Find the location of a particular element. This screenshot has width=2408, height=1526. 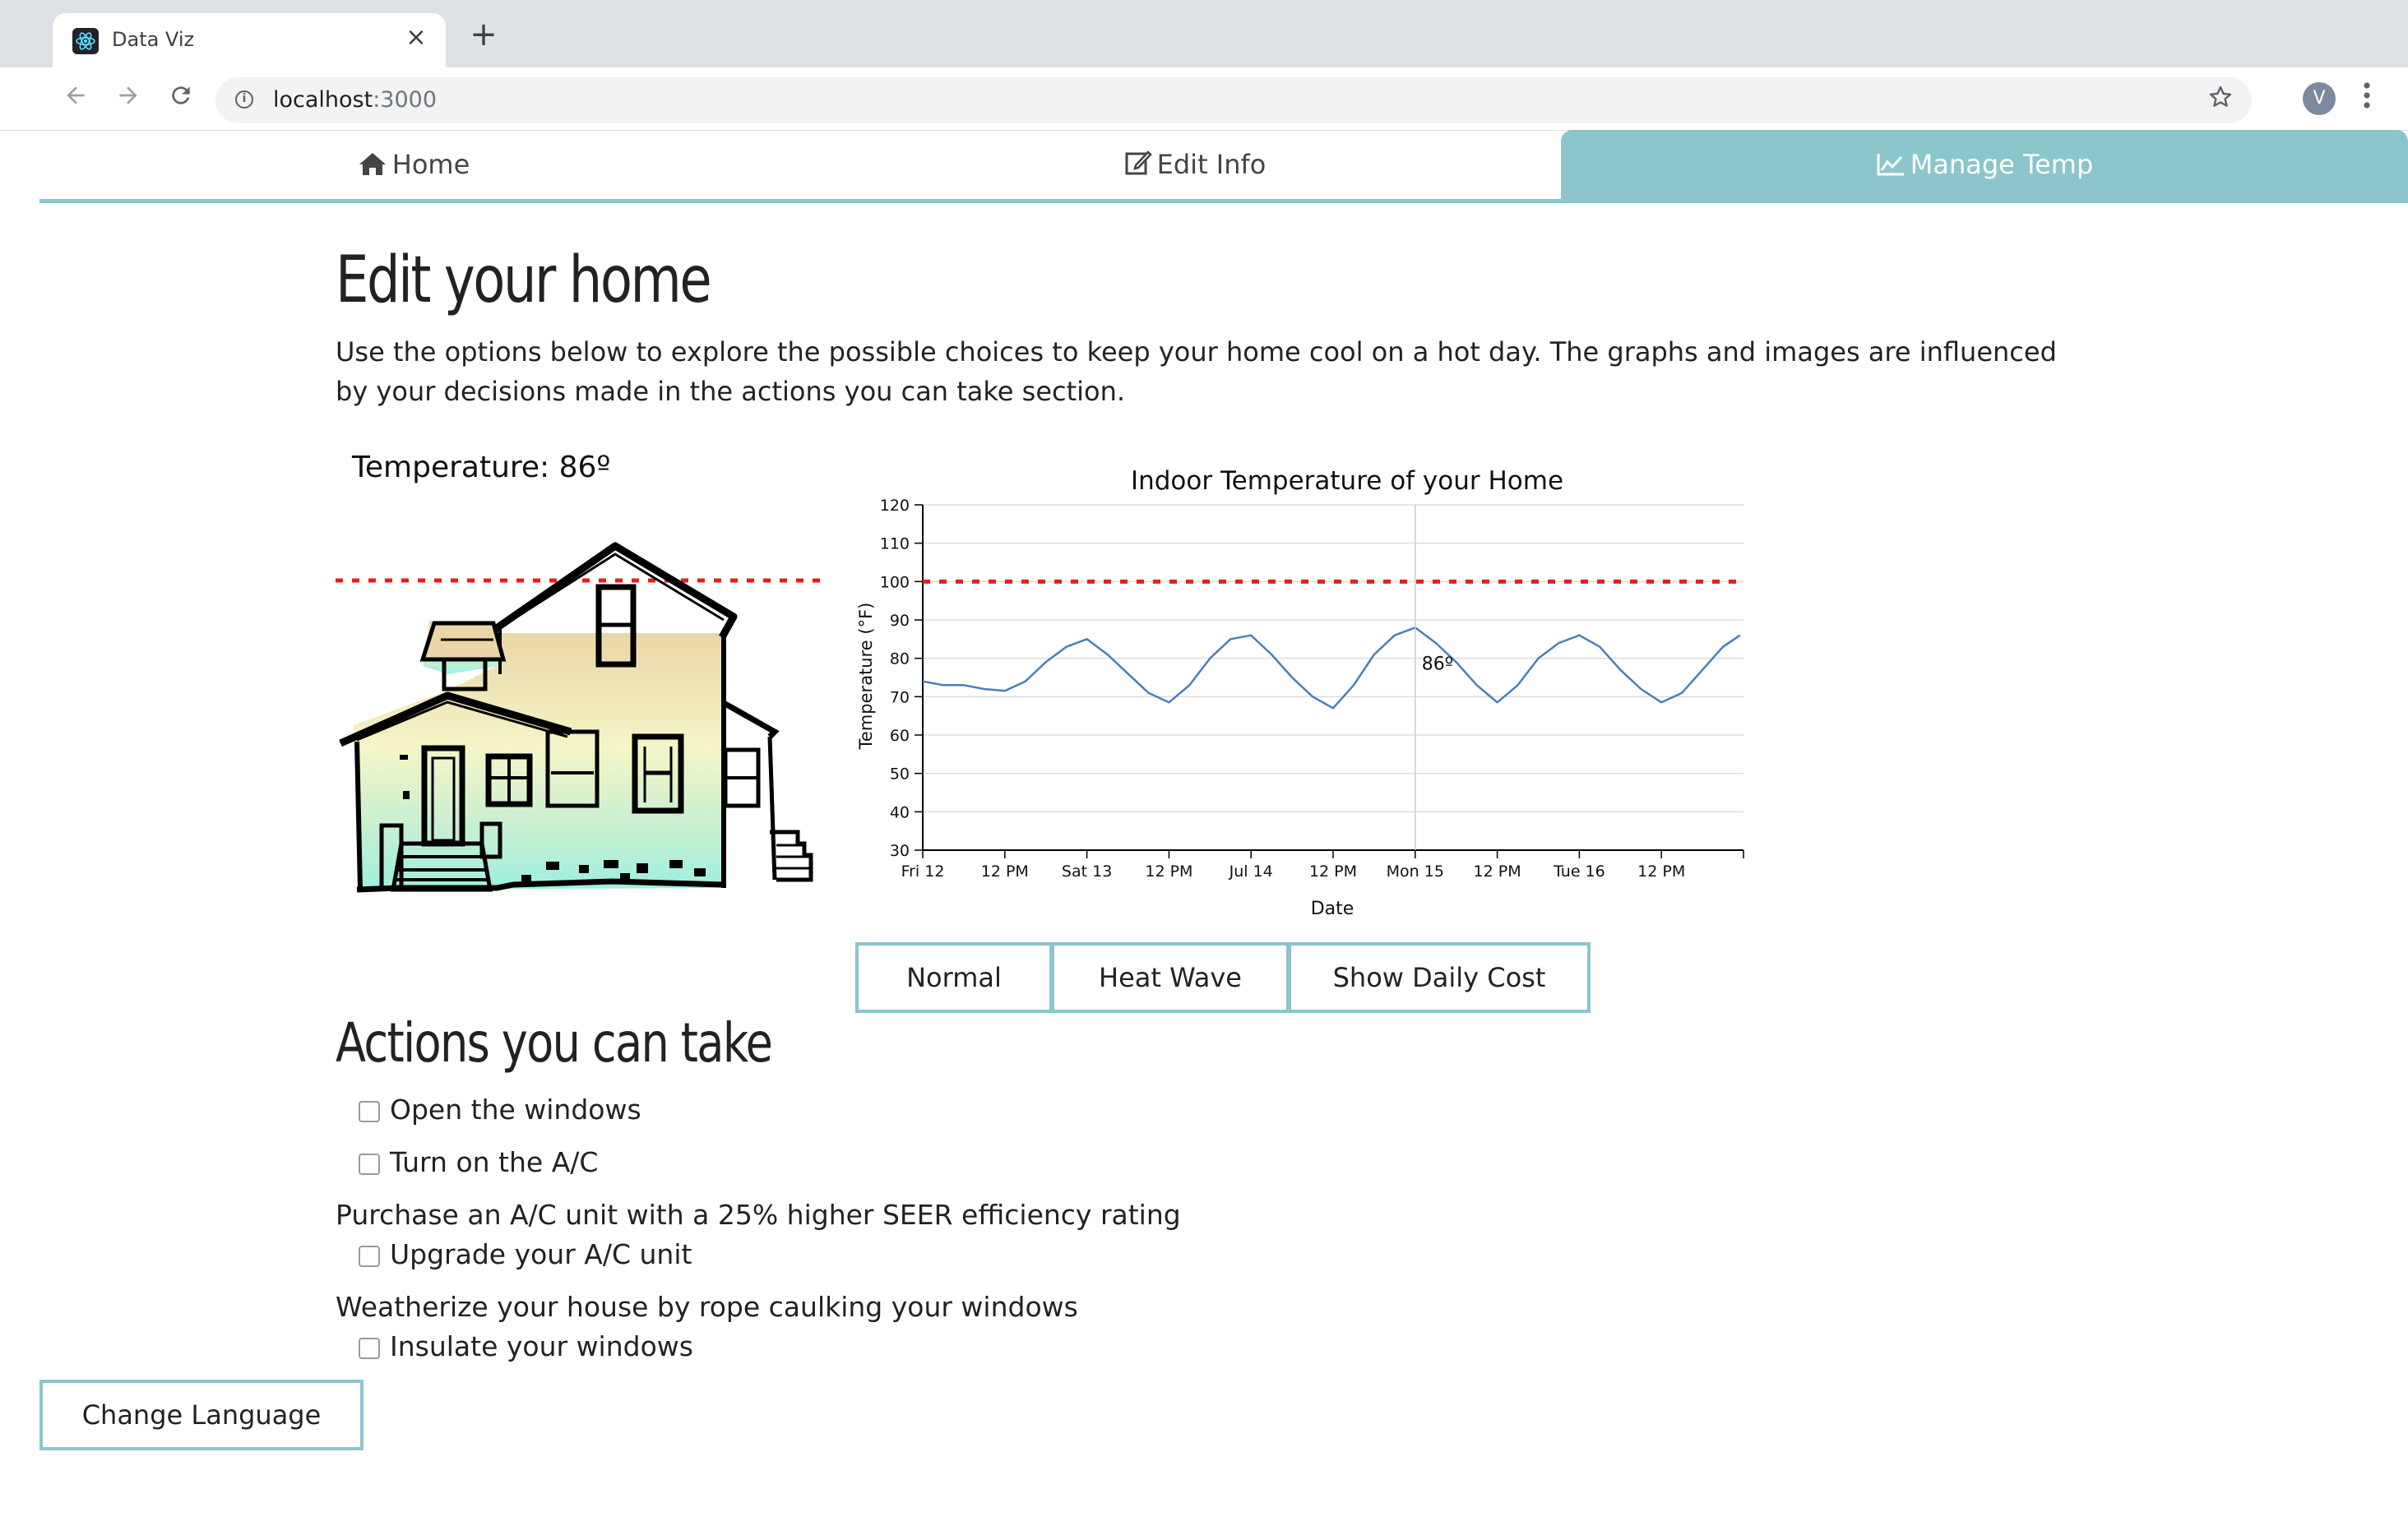

house-illustration is located at coordinates (582, 717).